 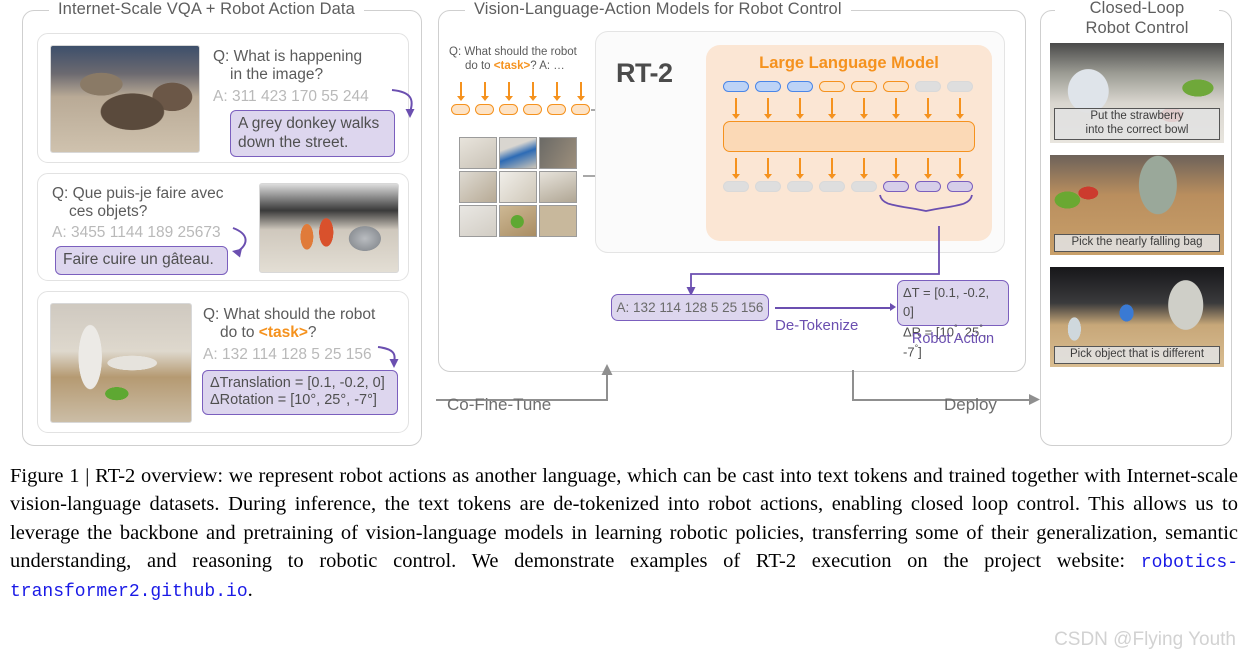 What do you see at coordinates (849, 63) in the screenshot?
I see `llm-title: Large Language Model` at bounding box center [849, 63].